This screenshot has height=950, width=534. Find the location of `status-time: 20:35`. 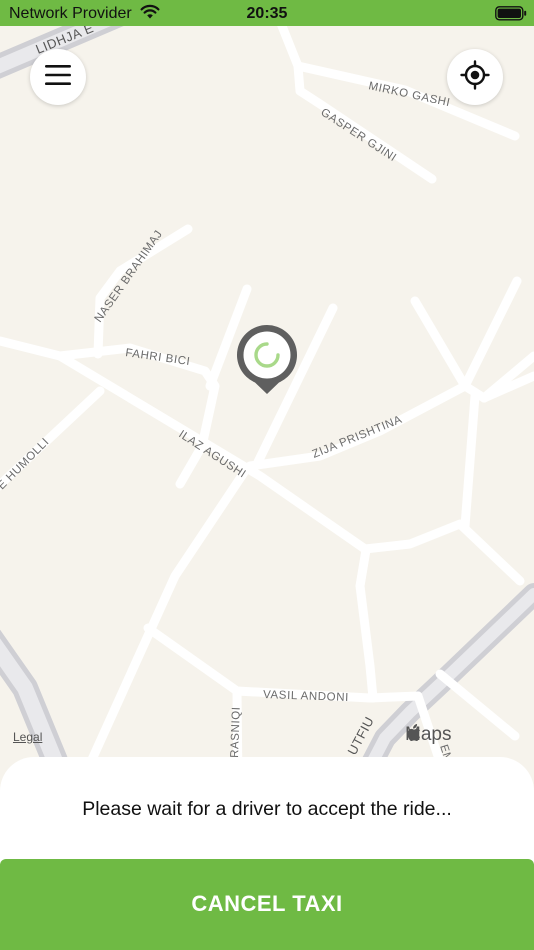

status-time: 20:35 is located at coordinates (267, 13).